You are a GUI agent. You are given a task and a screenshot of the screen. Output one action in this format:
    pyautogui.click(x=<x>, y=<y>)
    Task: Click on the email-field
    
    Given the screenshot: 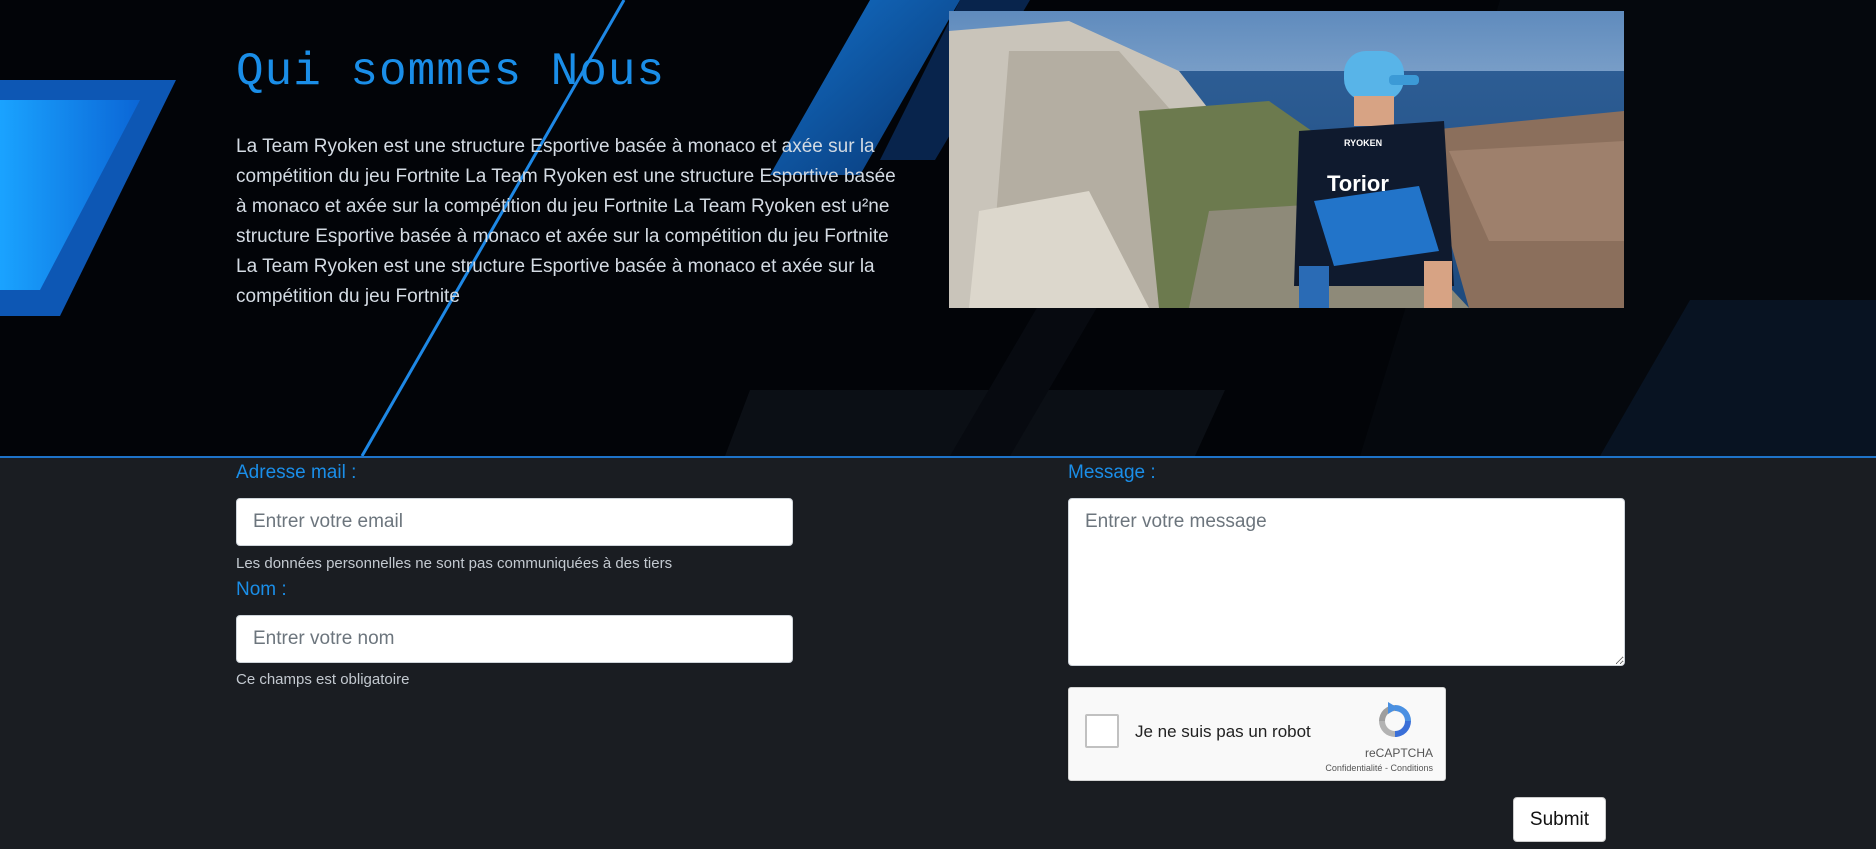 What is the action you would take?
    pyautogui.click(x=514, y=522)
    